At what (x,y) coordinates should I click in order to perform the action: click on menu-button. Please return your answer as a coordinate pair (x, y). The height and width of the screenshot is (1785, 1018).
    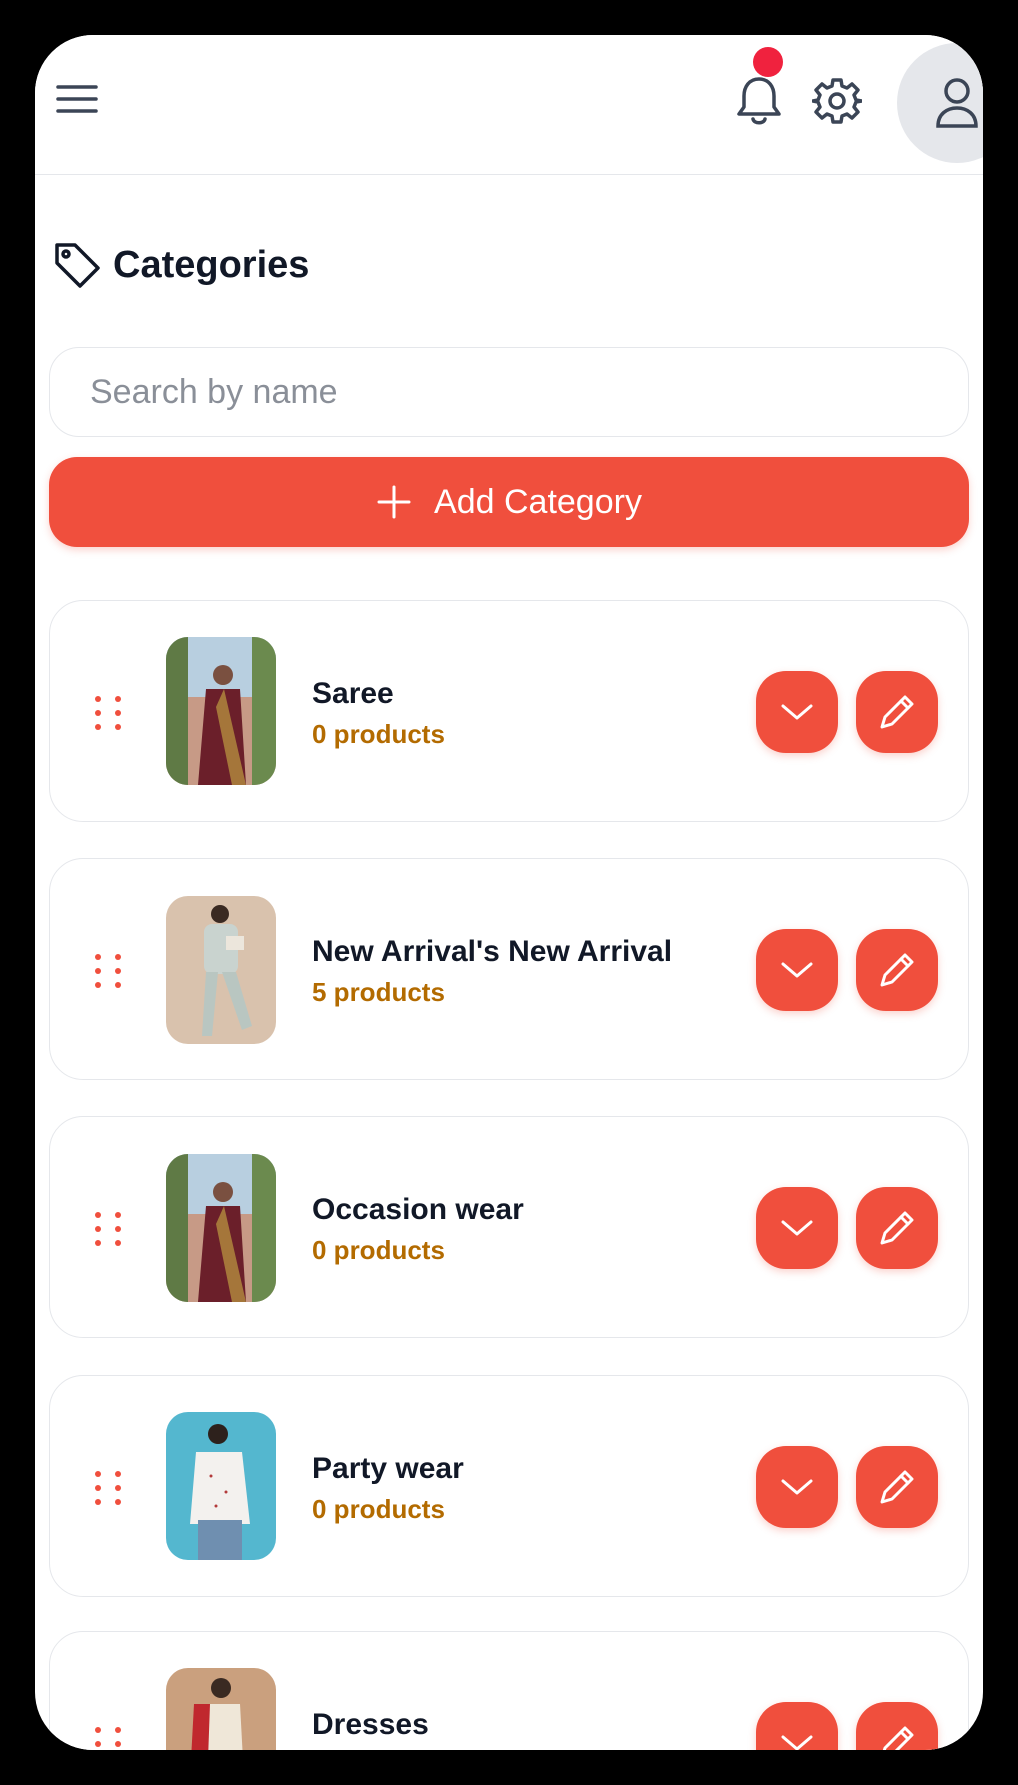
    Looking at the image, I should click on (77, 99).